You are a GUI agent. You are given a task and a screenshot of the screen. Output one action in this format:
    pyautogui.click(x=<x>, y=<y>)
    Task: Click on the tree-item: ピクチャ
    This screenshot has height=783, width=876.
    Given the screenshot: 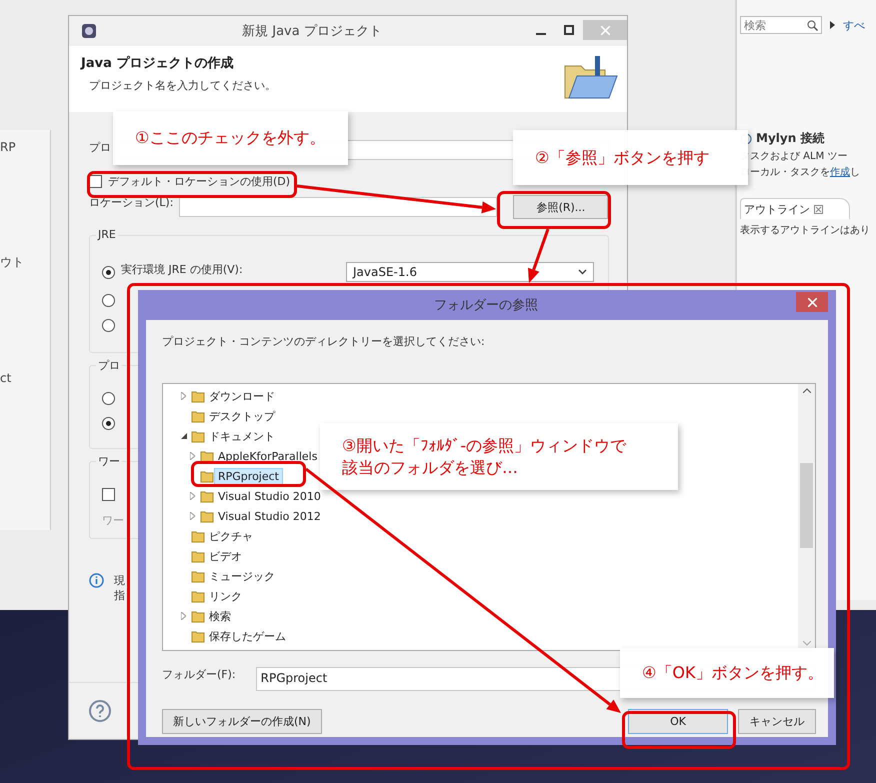 What is the action you would take?
    pyautogui.click(x=231, y=536)
    